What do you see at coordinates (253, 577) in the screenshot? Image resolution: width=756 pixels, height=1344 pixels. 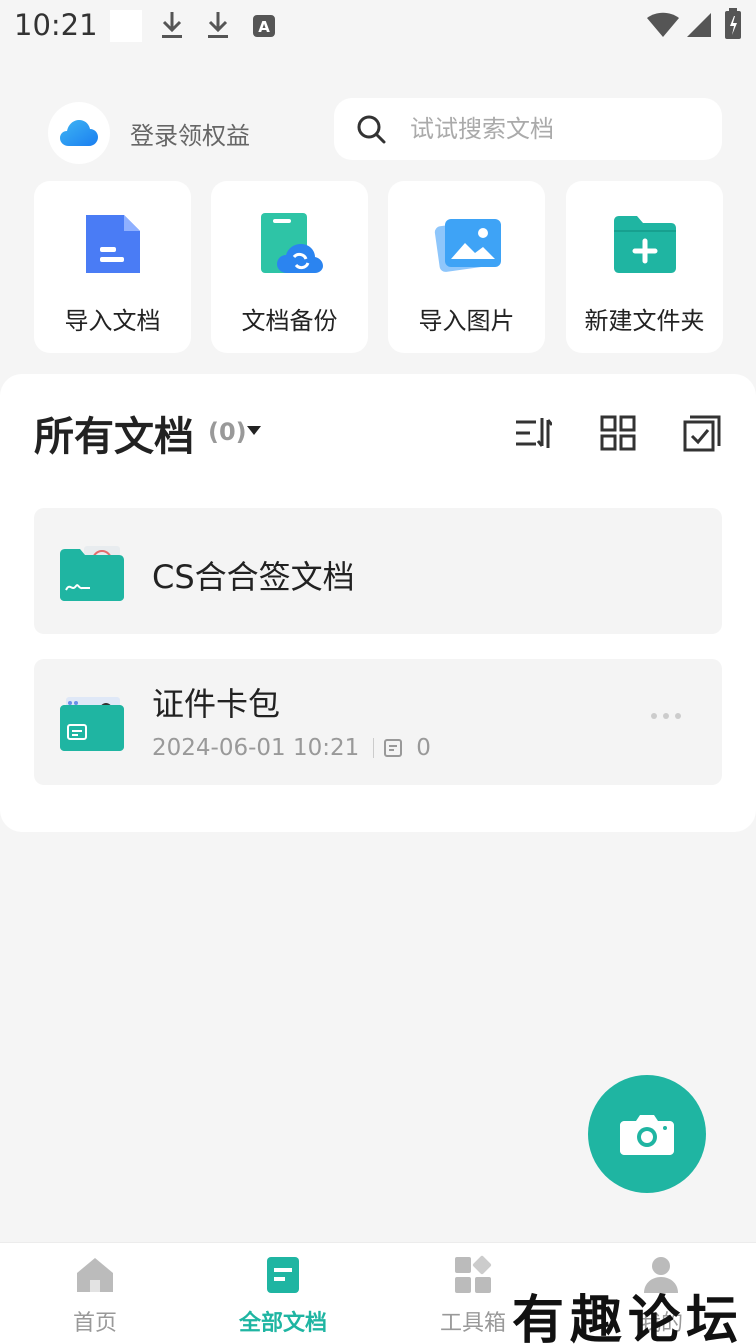 I see `document-name: CS合合签文档` at bounding box center [253, 577].